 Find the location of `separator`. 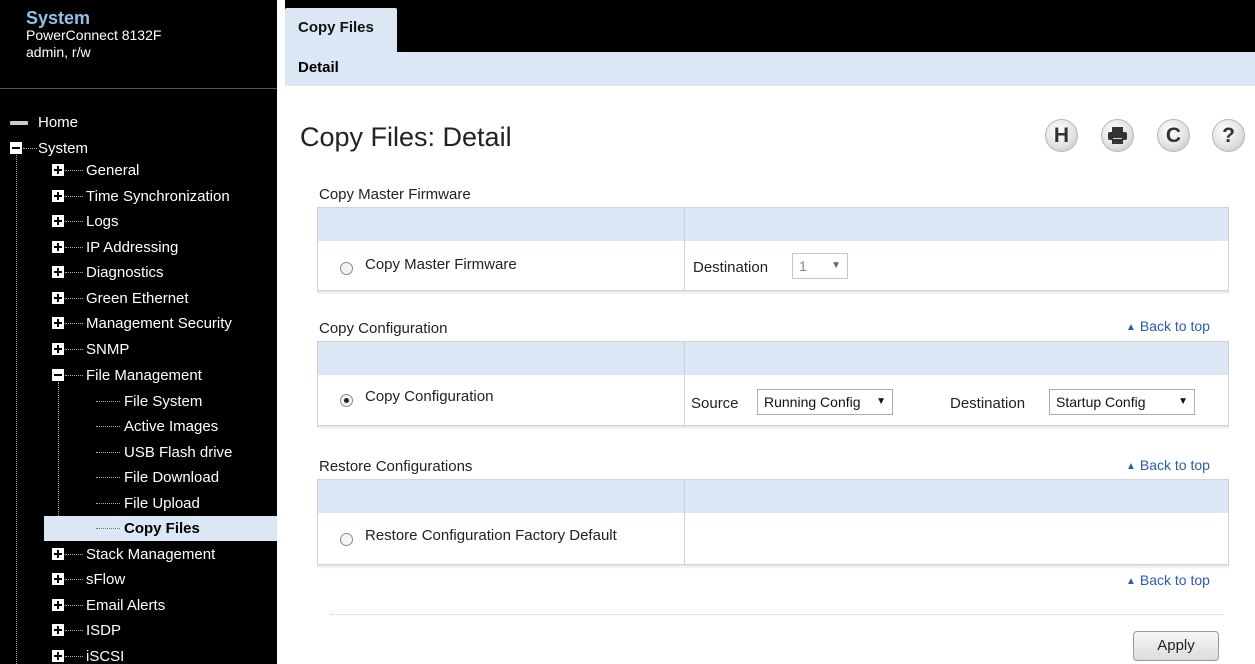

separator is located at coordinates (776, 614).